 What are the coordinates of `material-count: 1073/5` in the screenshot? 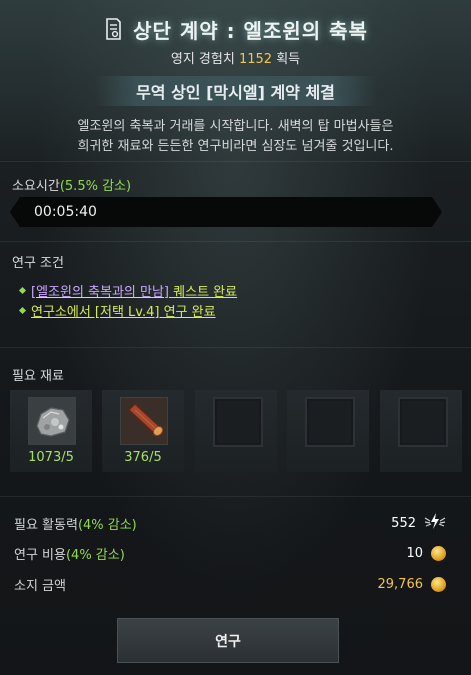 It's located at (51, 457).